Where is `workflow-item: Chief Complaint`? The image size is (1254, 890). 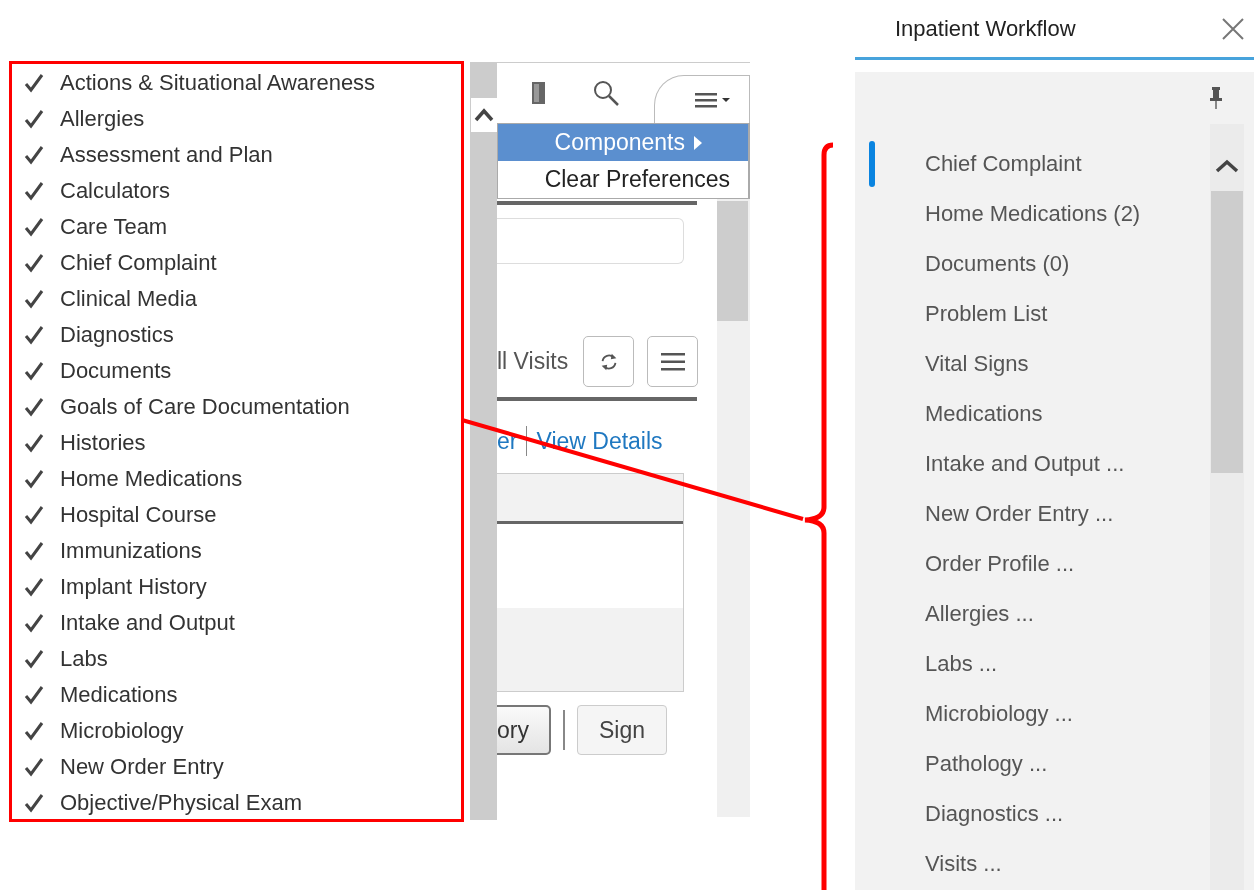 workflow-item: Chief Complaint is located at coordinates (1032, 164).